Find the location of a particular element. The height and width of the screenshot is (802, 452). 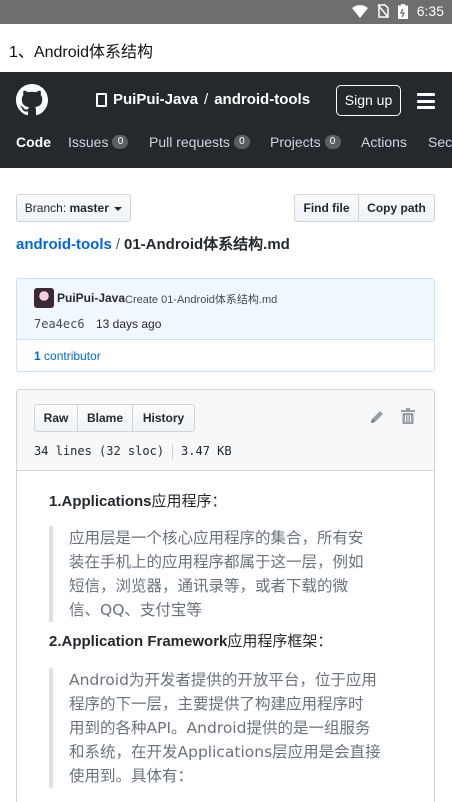

contributors-link: 1 contributor is located at coordinates (67, 356).